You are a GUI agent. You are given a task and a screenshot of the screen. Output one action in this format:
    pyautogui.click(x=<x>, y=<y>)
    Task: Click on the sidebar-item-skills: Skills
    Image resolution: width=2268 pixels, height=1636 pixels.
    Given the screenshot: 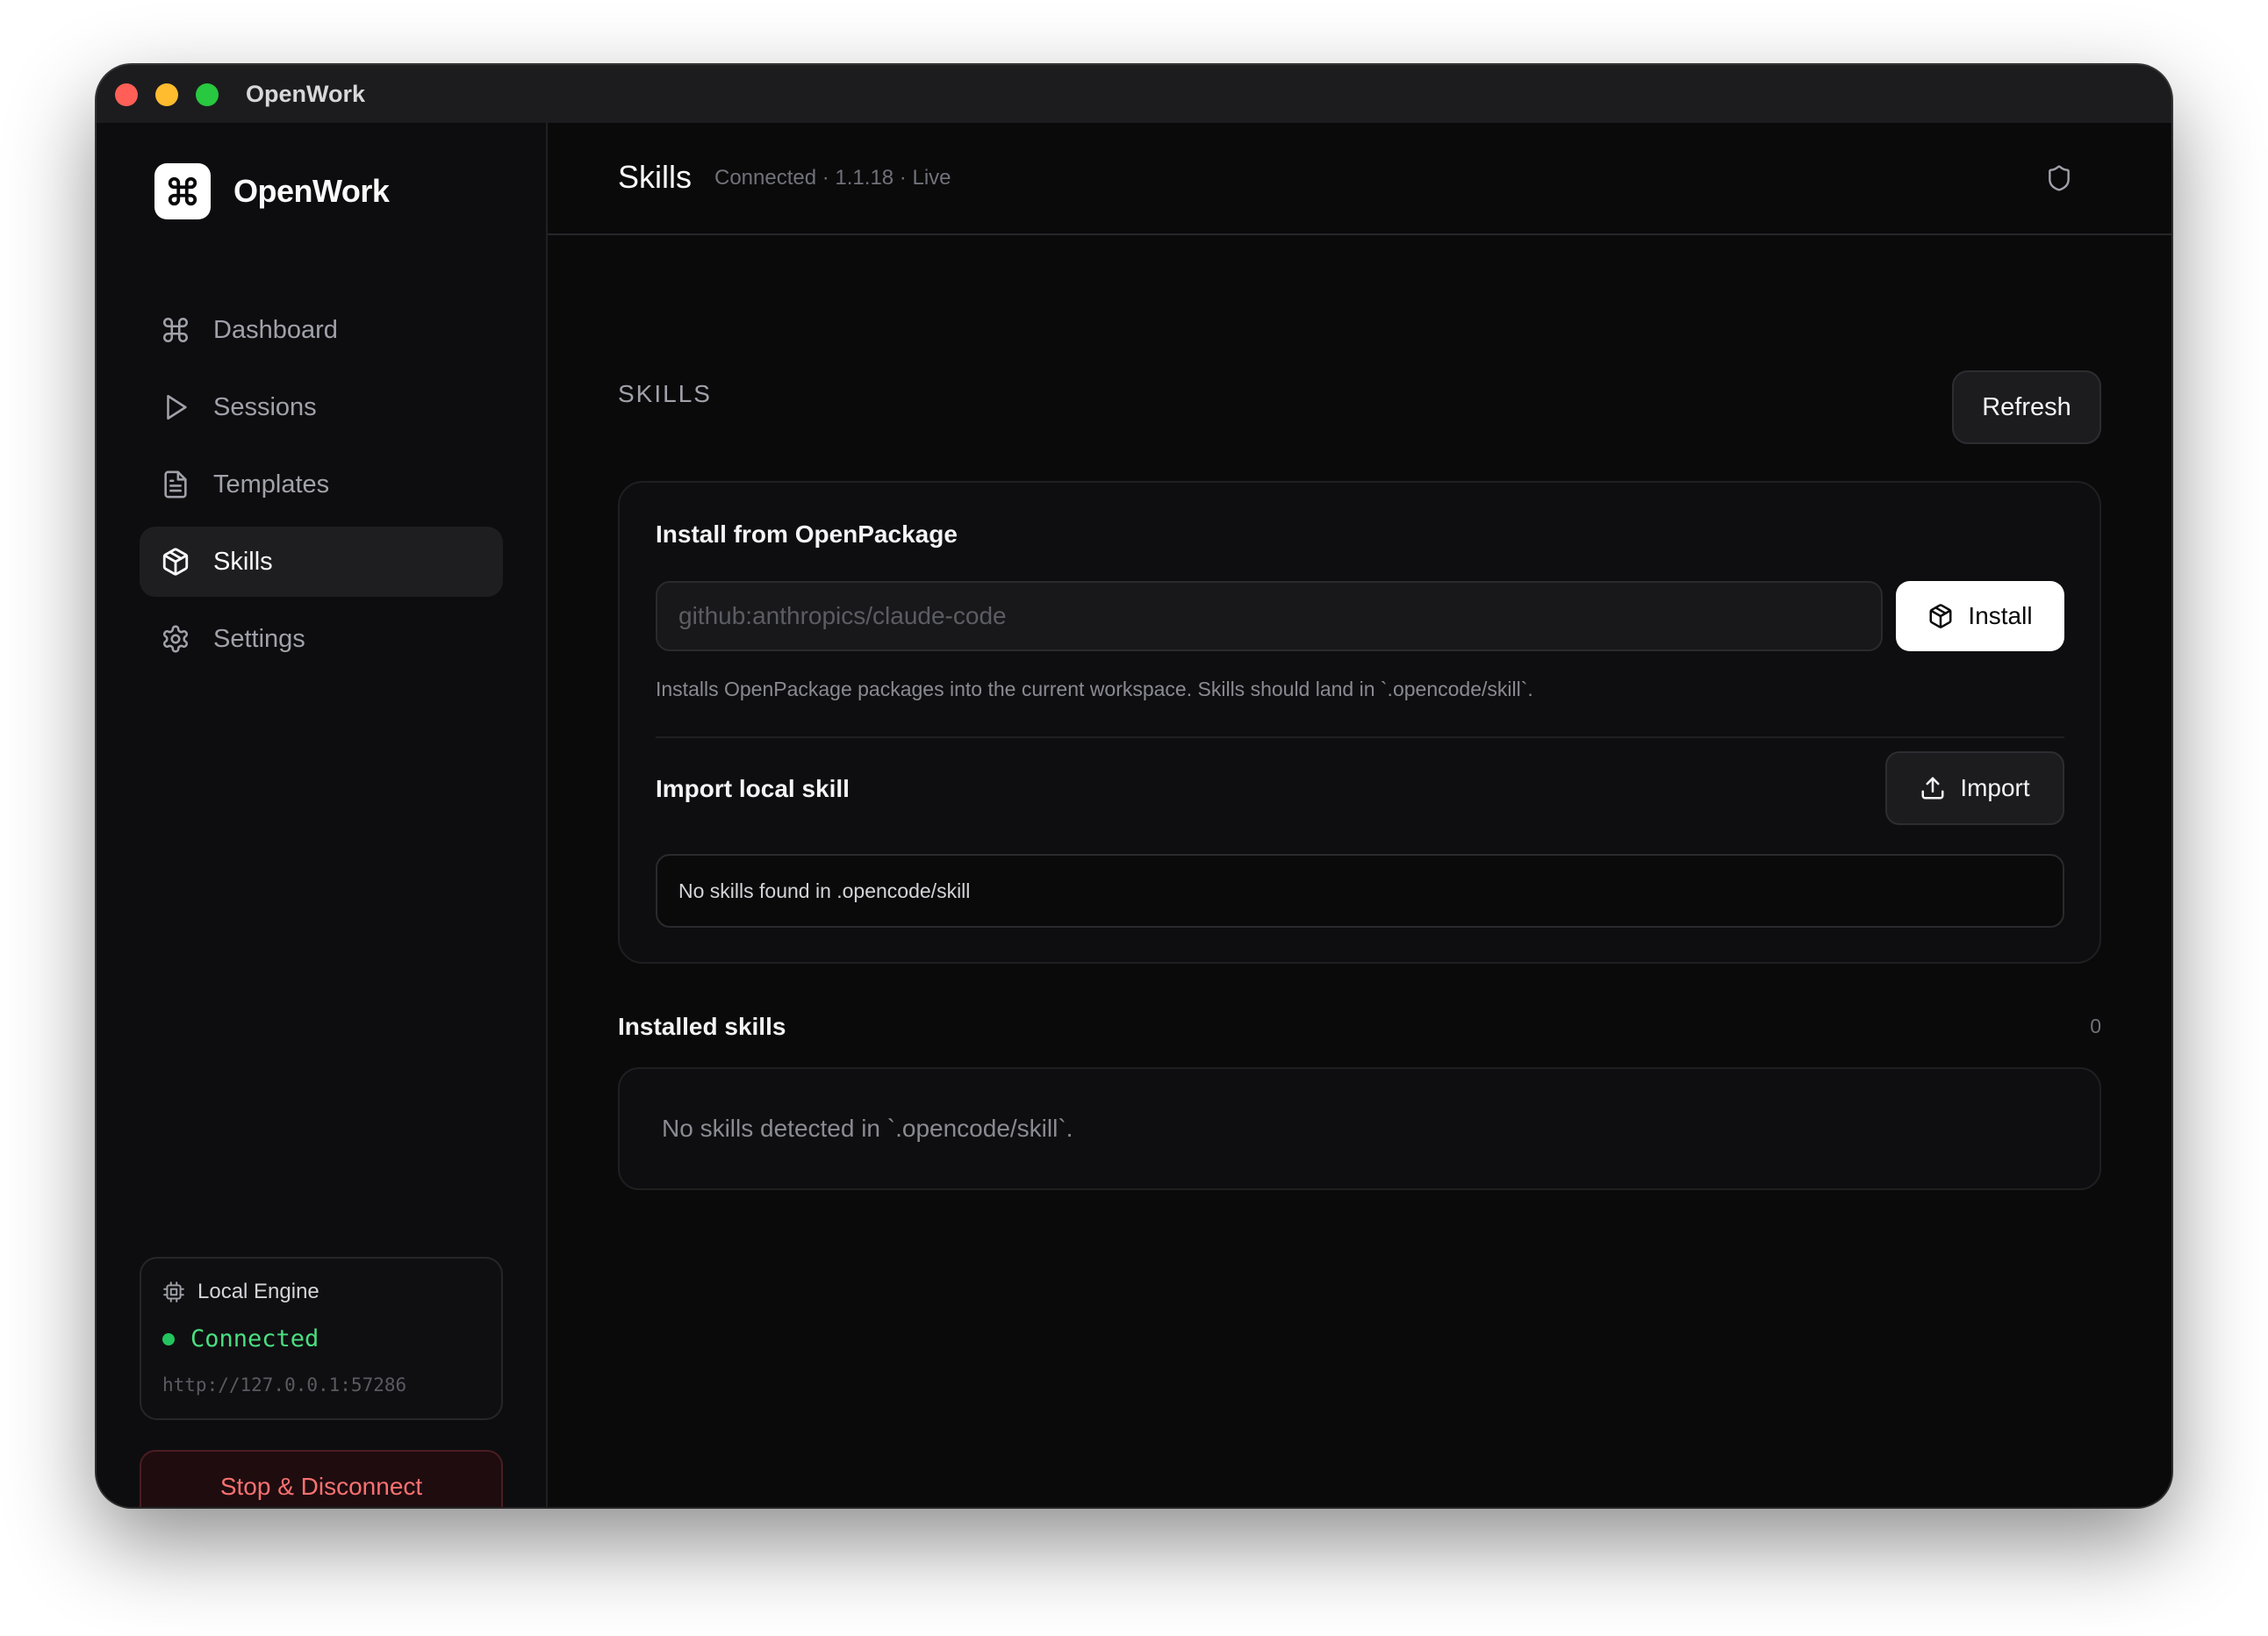 What is the action you would take?
    pyautogui.click(x=321, y=562)
    